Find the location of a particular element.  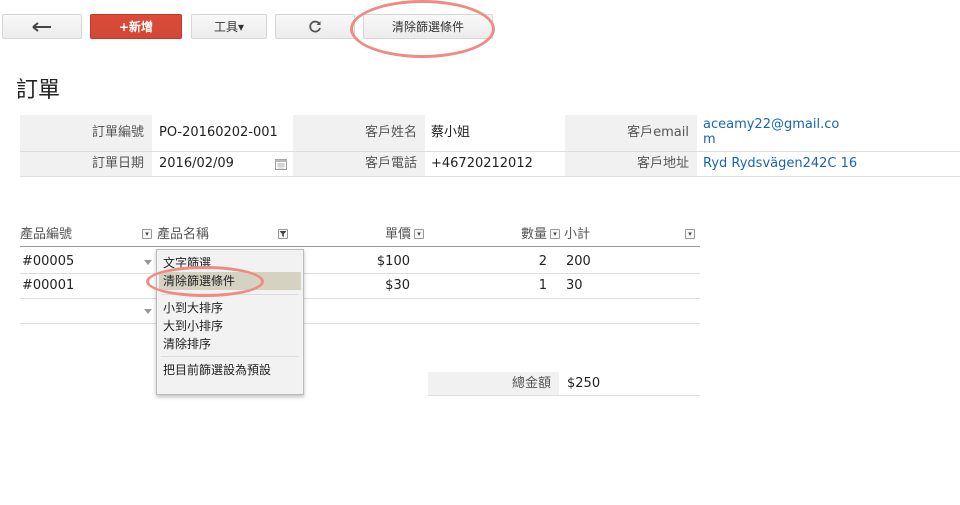

col-filter-product-name is located at coordinates (283, 234).